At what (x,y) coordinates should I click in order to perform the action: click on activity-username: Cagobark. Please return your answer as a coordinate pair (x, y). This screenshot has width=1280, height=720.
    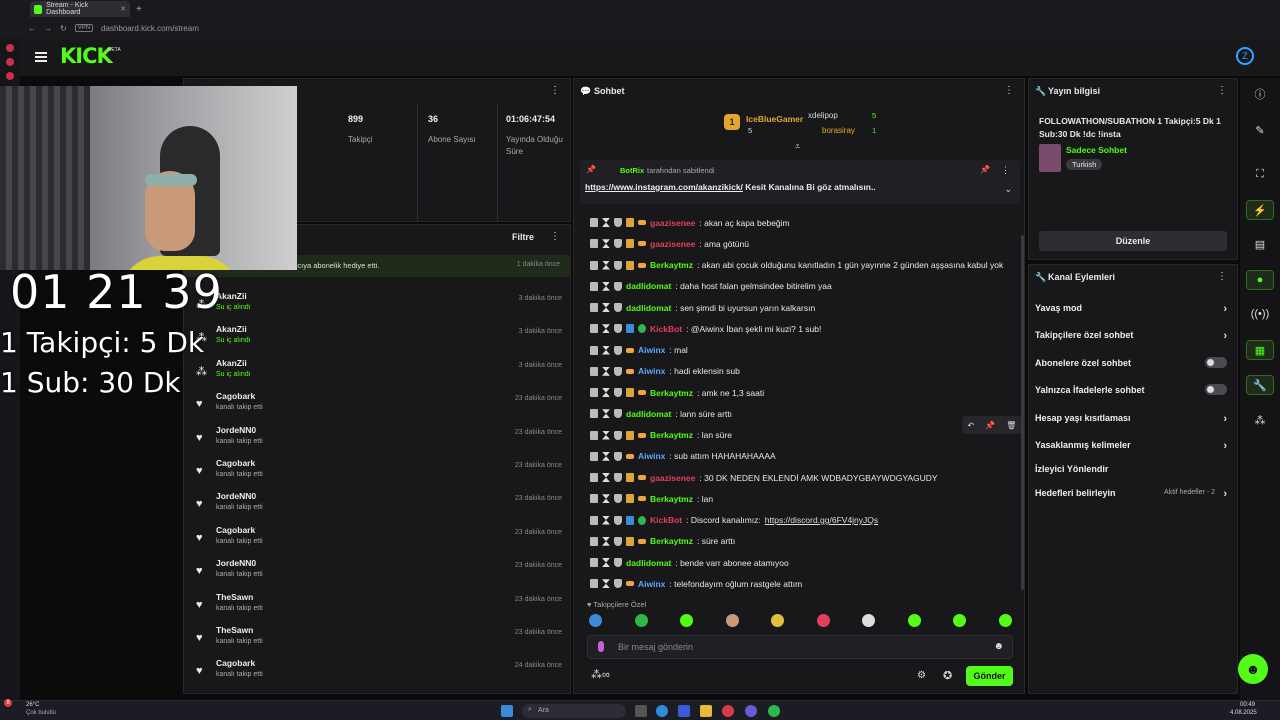
    Looking at the image, I should click on (235, 396).